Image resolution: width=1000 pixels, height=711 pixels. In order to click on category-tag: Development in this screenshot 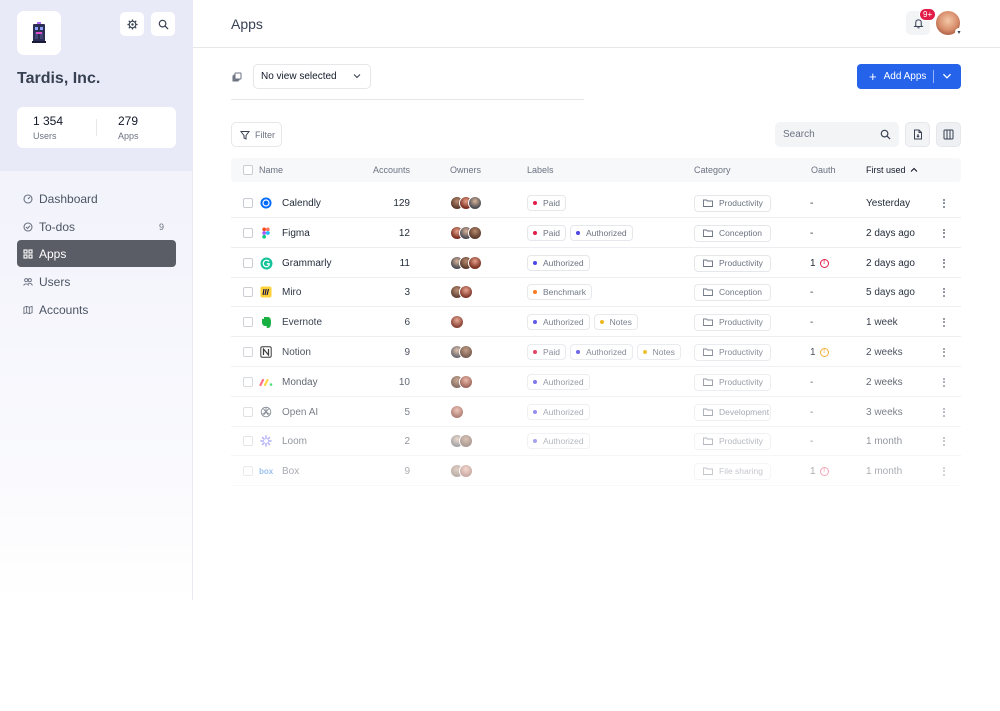, I will do `click(732, 412)`.